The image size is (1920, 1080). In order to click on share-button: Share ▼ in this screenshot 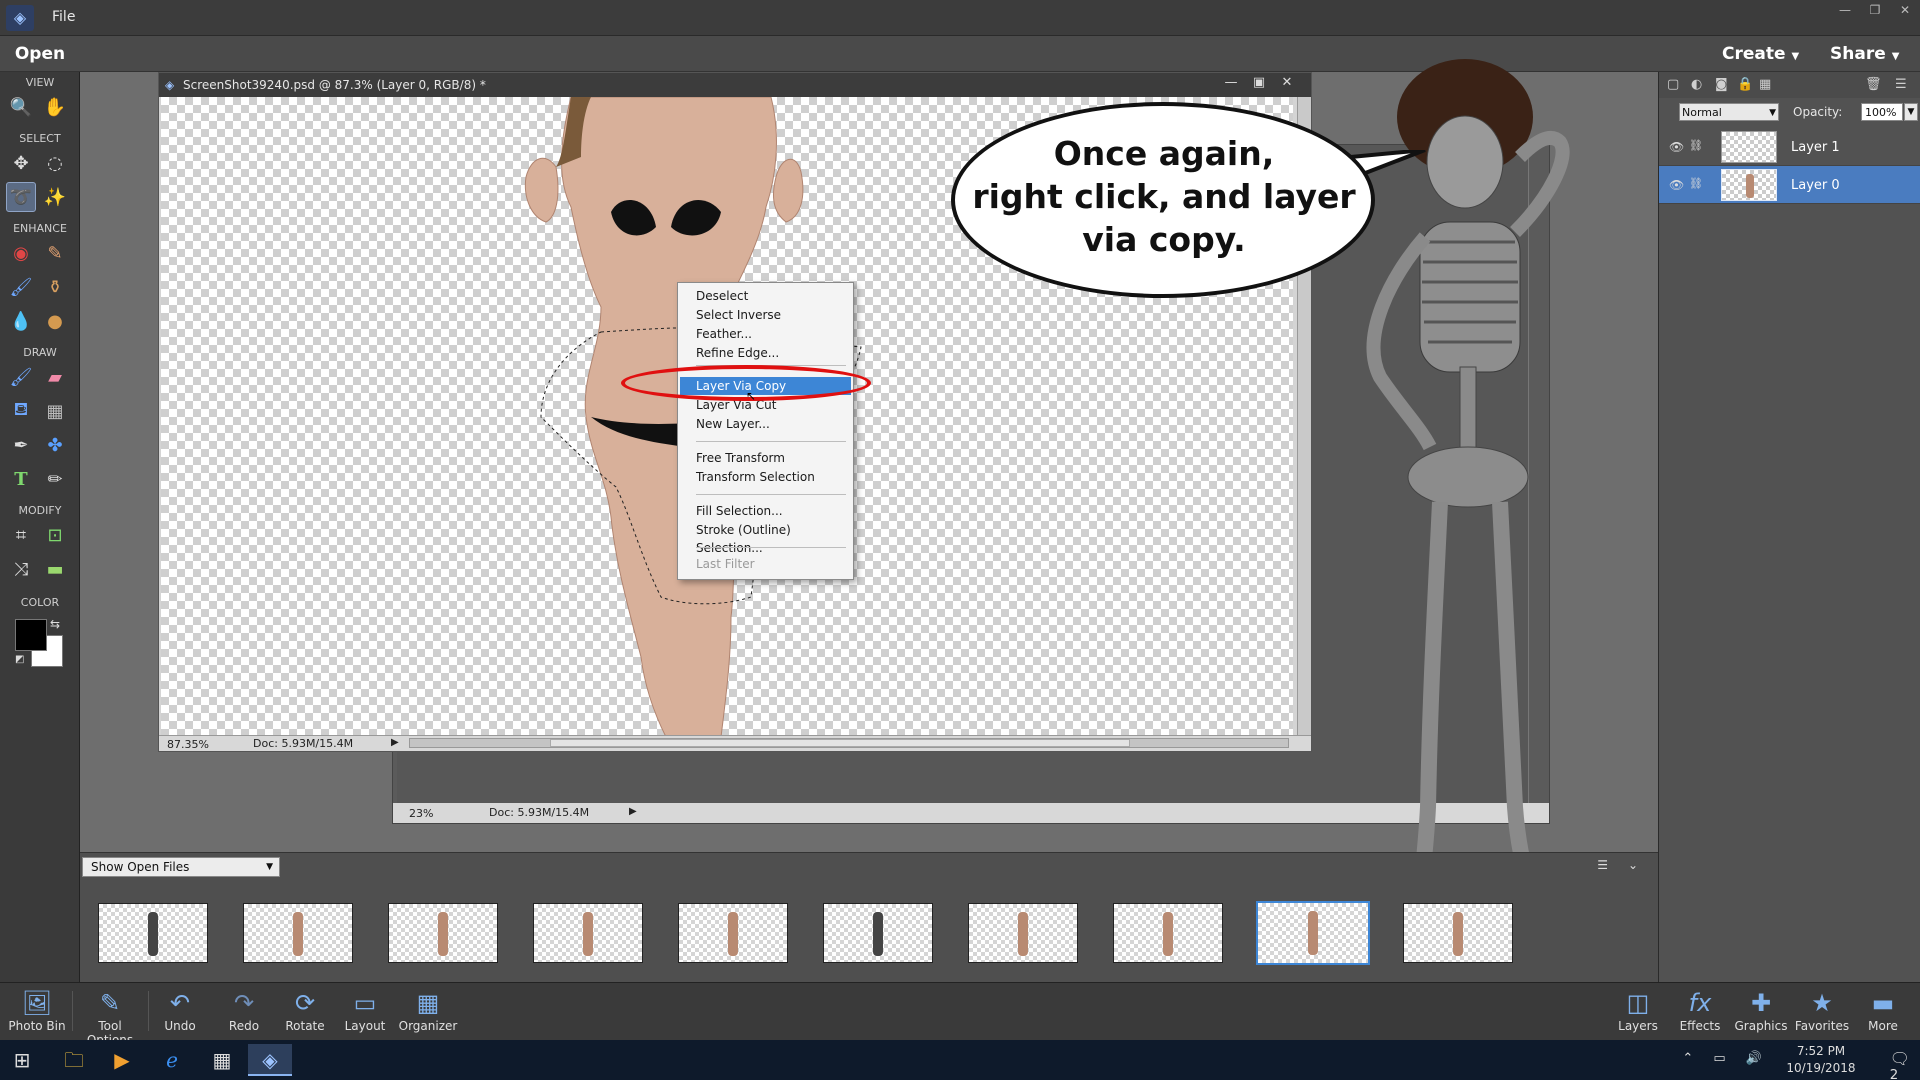, I will do `click(1864, 54)`.